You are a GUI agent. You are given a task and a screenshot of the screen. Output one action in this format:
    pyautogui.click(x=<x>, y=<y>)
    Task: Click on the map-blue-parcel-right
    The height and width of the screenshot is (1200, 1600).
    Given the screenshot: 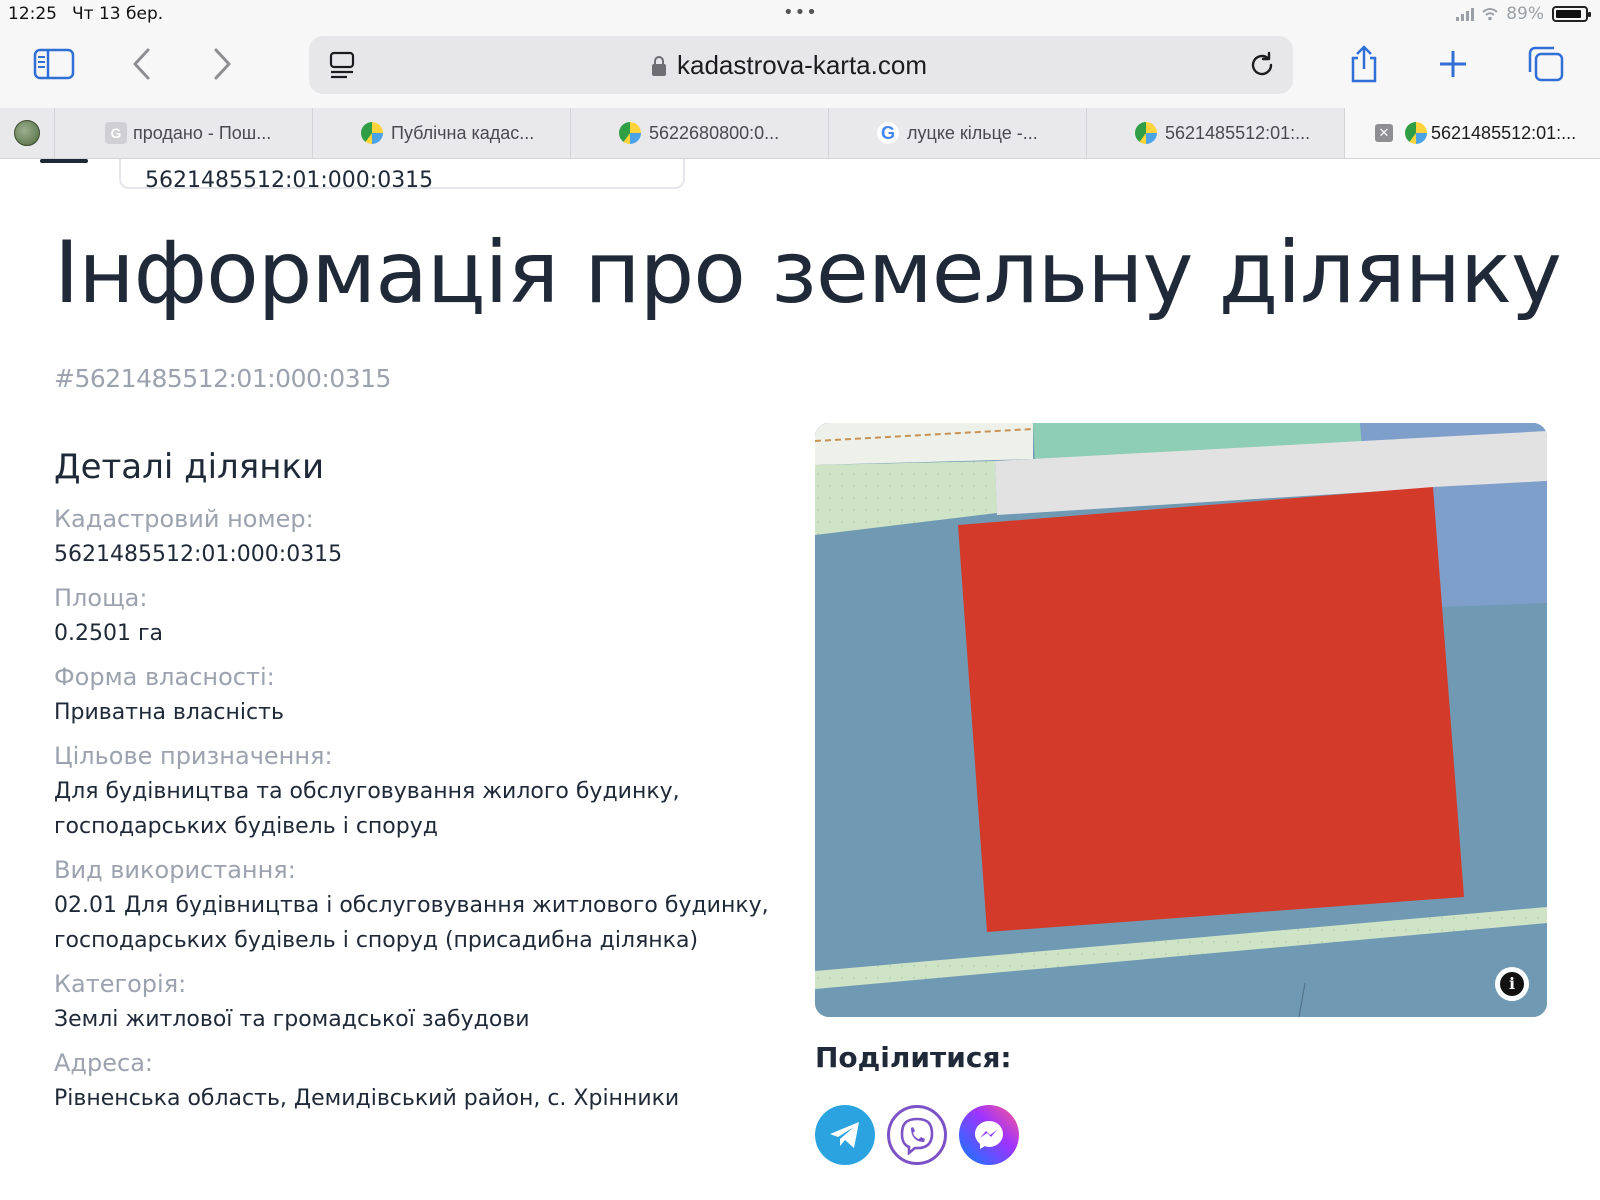 What is the action you would take?
    pyautogui.click(x=1490, y=544)
    